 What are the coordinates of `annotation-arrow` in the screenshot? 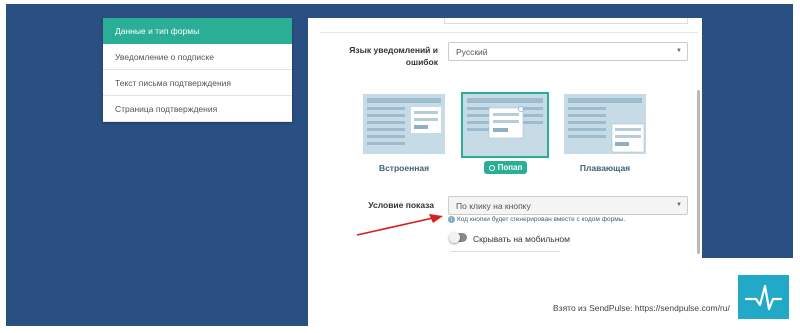 It's located at (399, 225).